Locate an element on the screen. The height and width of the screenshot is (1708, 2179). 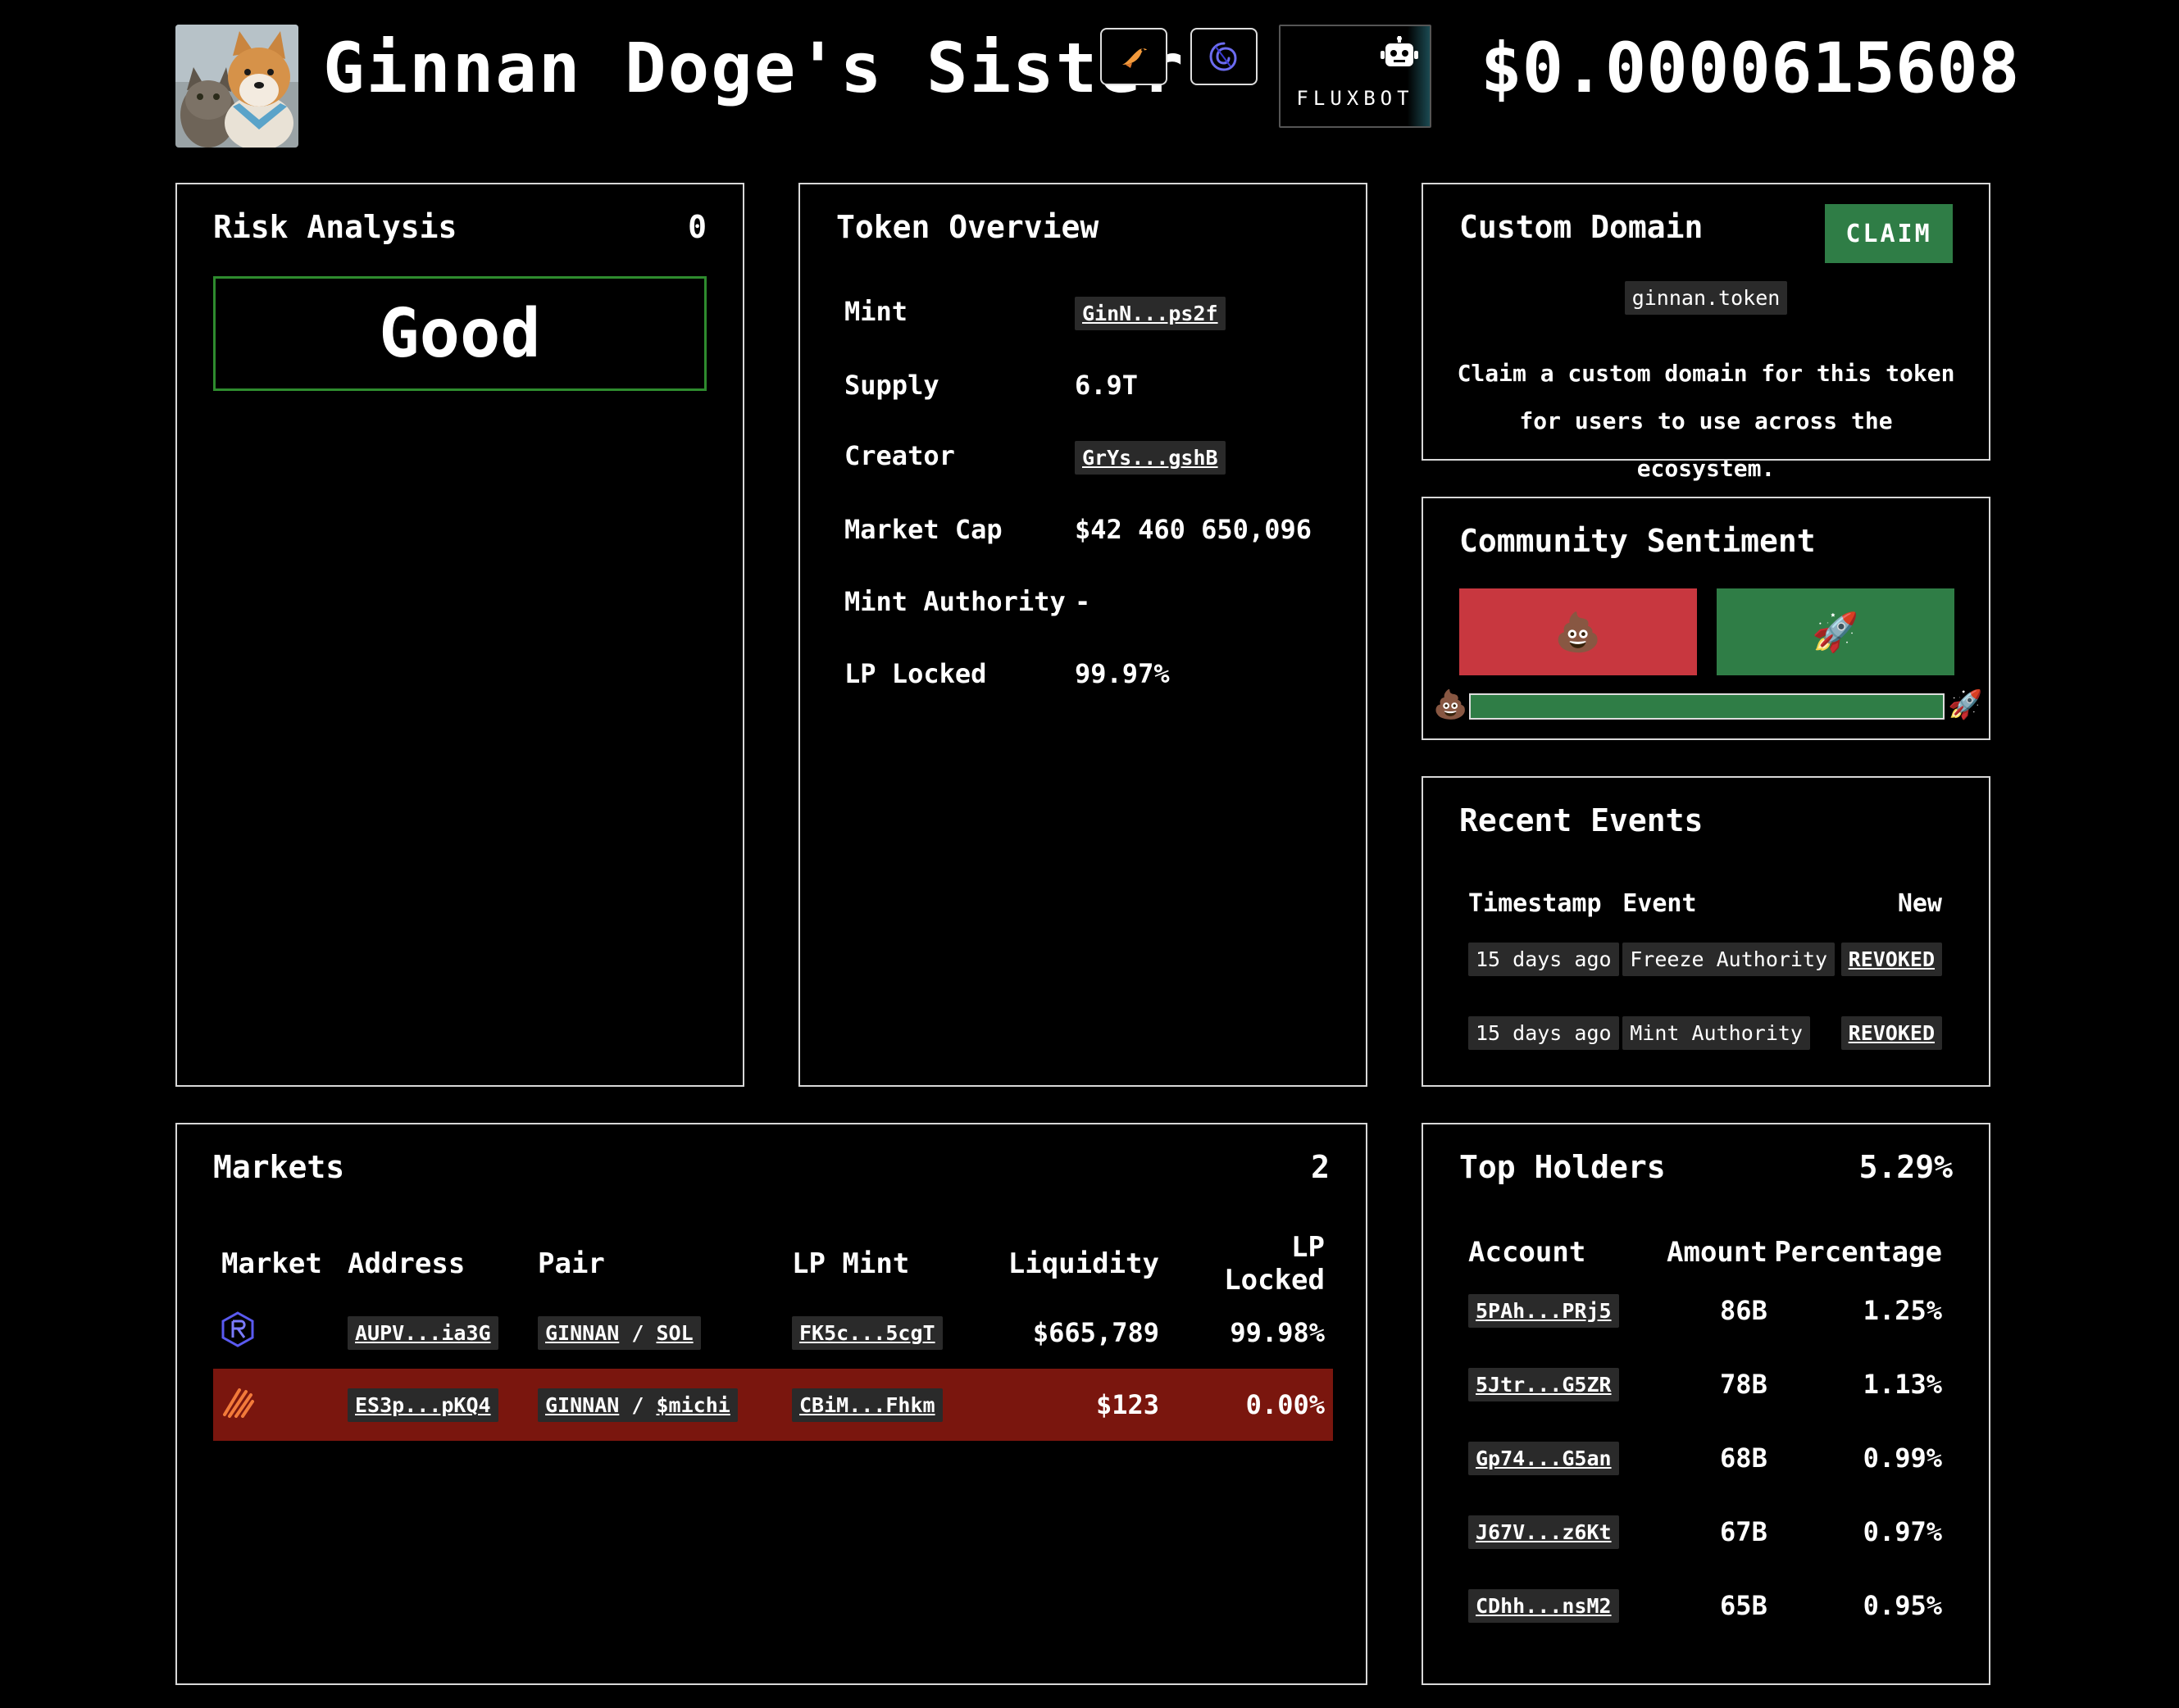
holder-percentage: 0.97% is located at coordinates (1902, 1531).